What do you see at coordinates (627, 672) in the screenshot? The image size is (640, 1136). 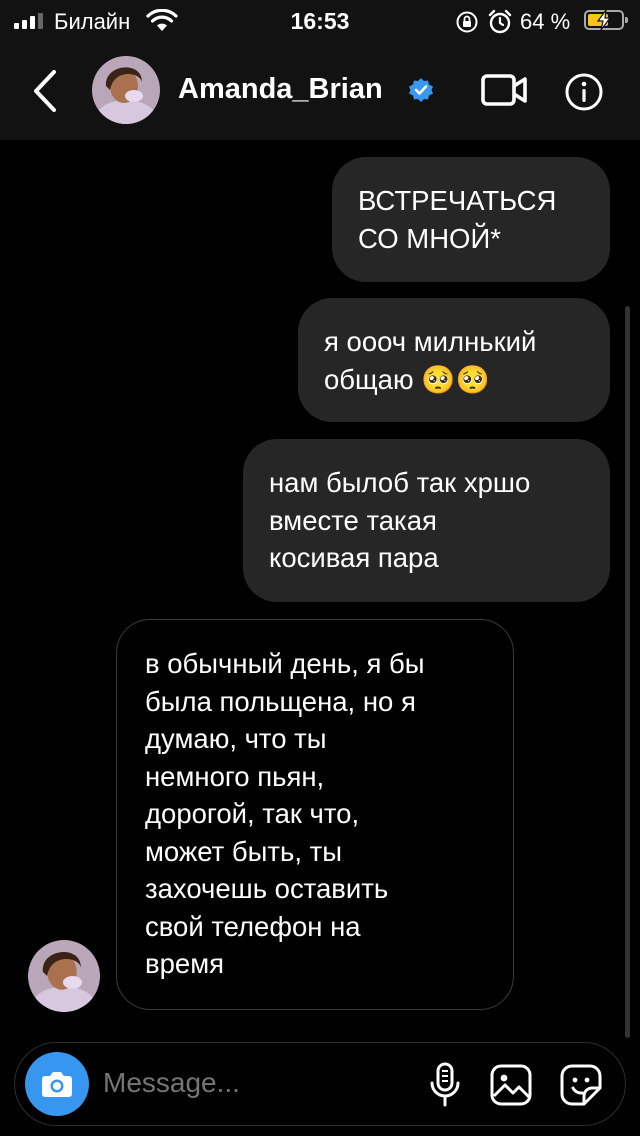 I see `scrollbar` at bounding box center [627, 672].